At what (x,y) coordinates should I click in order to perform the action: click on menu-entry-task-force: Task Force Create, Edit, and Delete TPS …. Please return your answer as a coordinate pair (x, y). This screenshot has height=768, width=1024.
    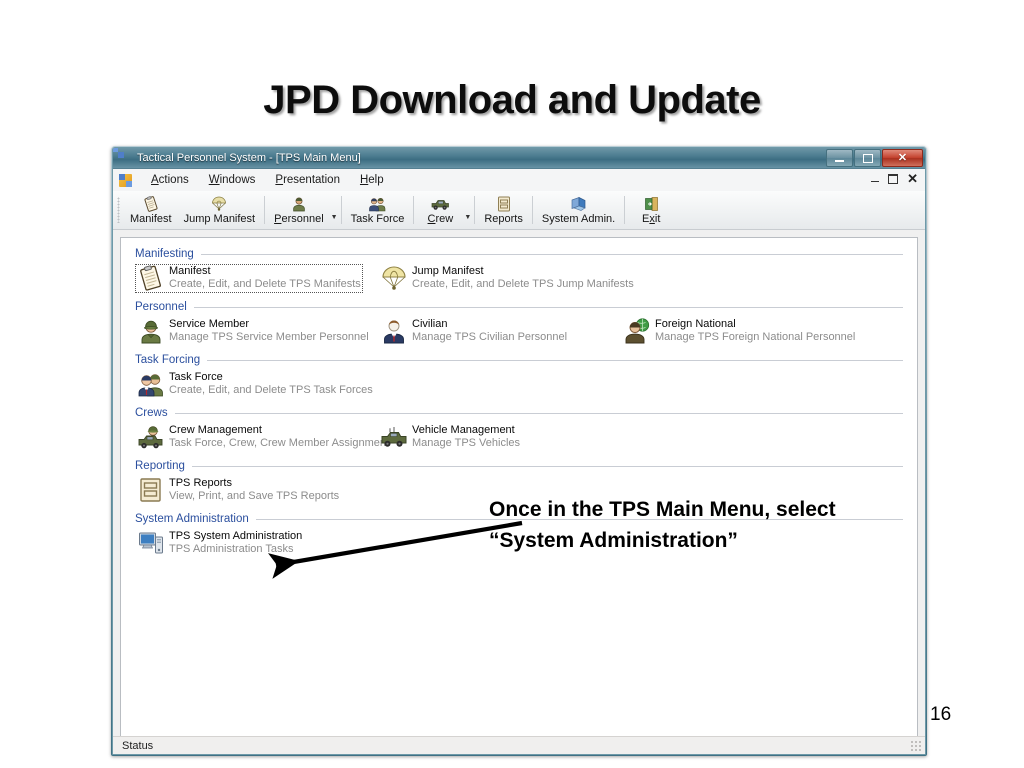
    Looking at the image, I should click on (254, 384).